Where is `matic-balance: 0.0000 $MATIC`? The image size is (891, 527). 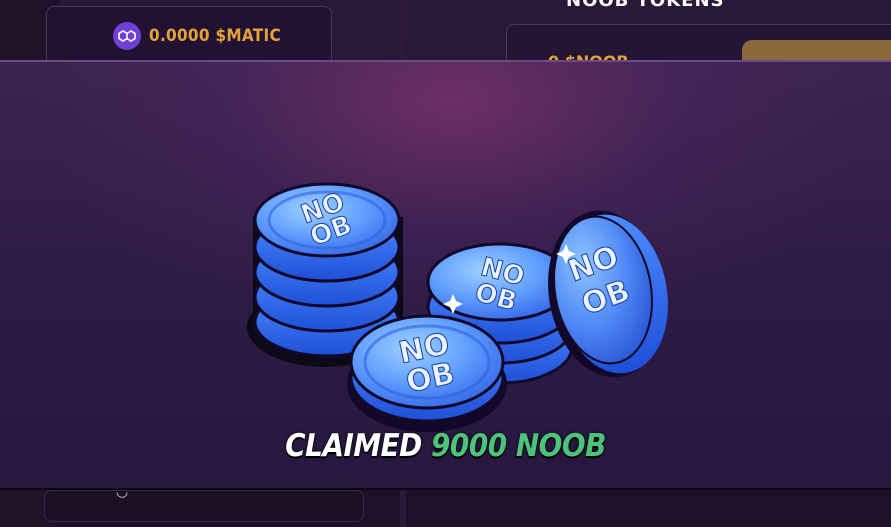
matic-balance: 0.0000 $MATIC is located at coordinates (197, 36).